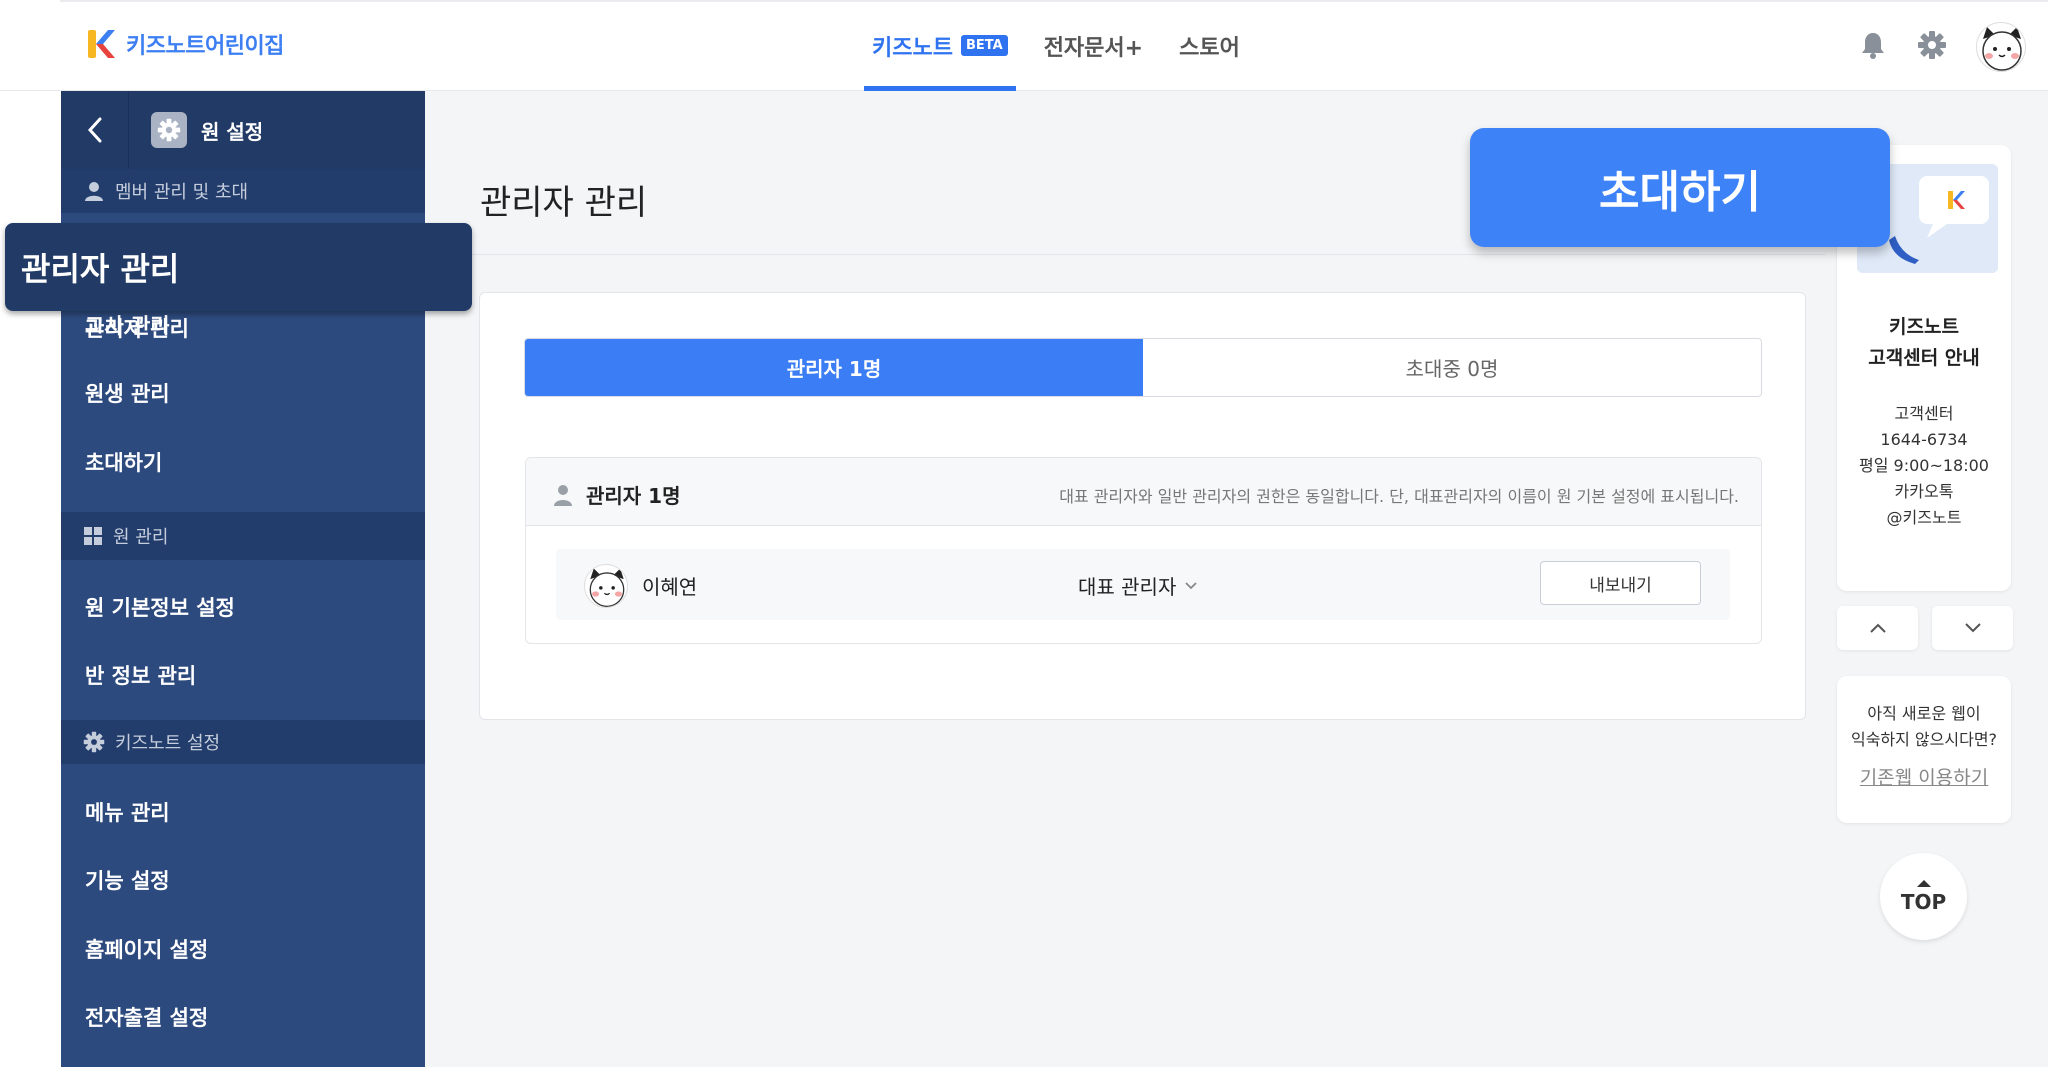 The image size is (2048, 1067). I want to click on scroll-top-button: TOP, so click(1923, 896).